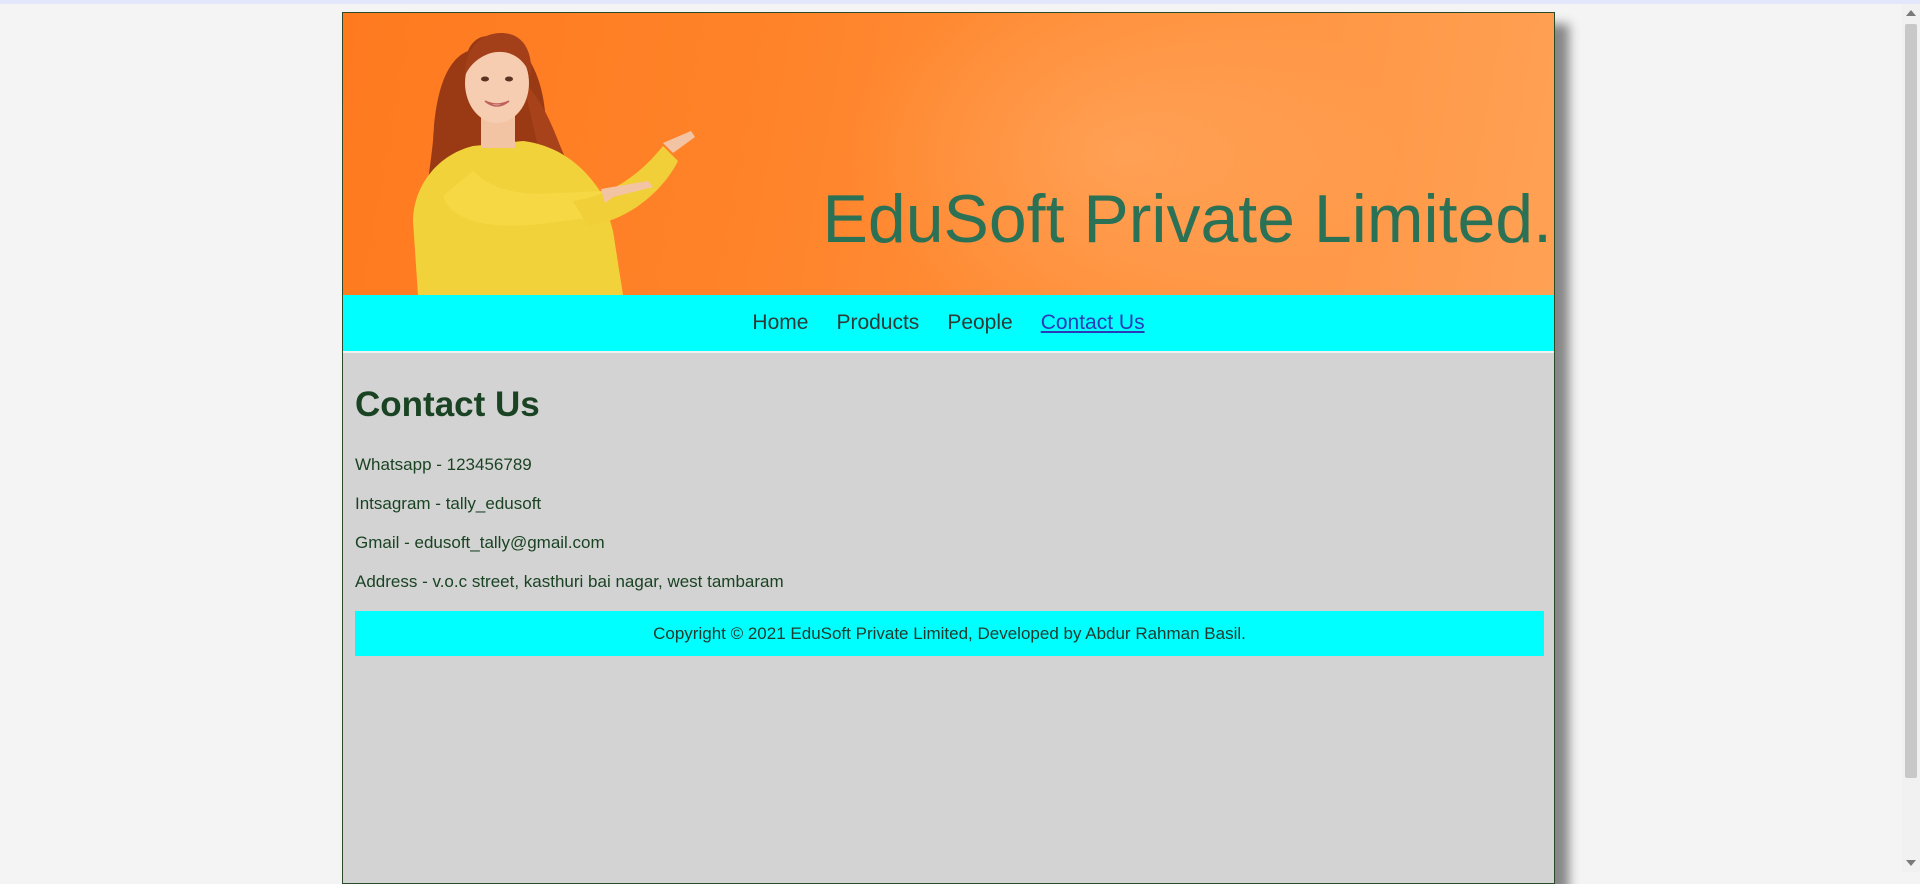 This screenshot has width=1920, height=884. I want to click on nav-item-products: Products, so click(877, 323).